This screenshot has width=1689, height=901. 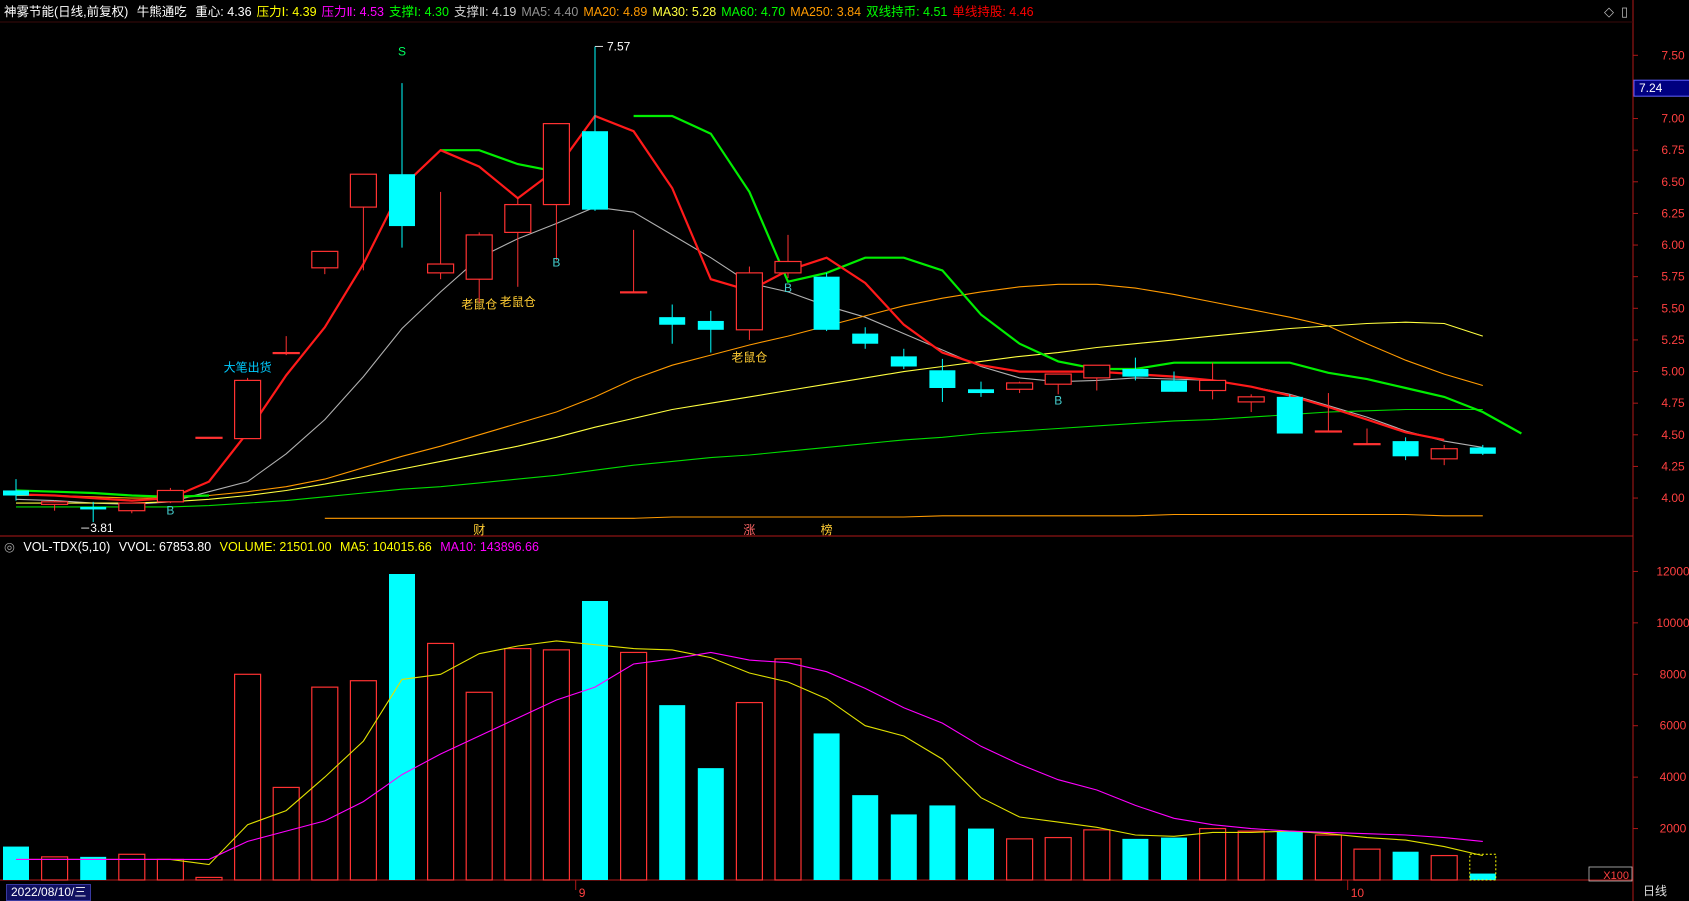 I want to click on price-tick-label: 4.50, so click(x=1673, y=435).